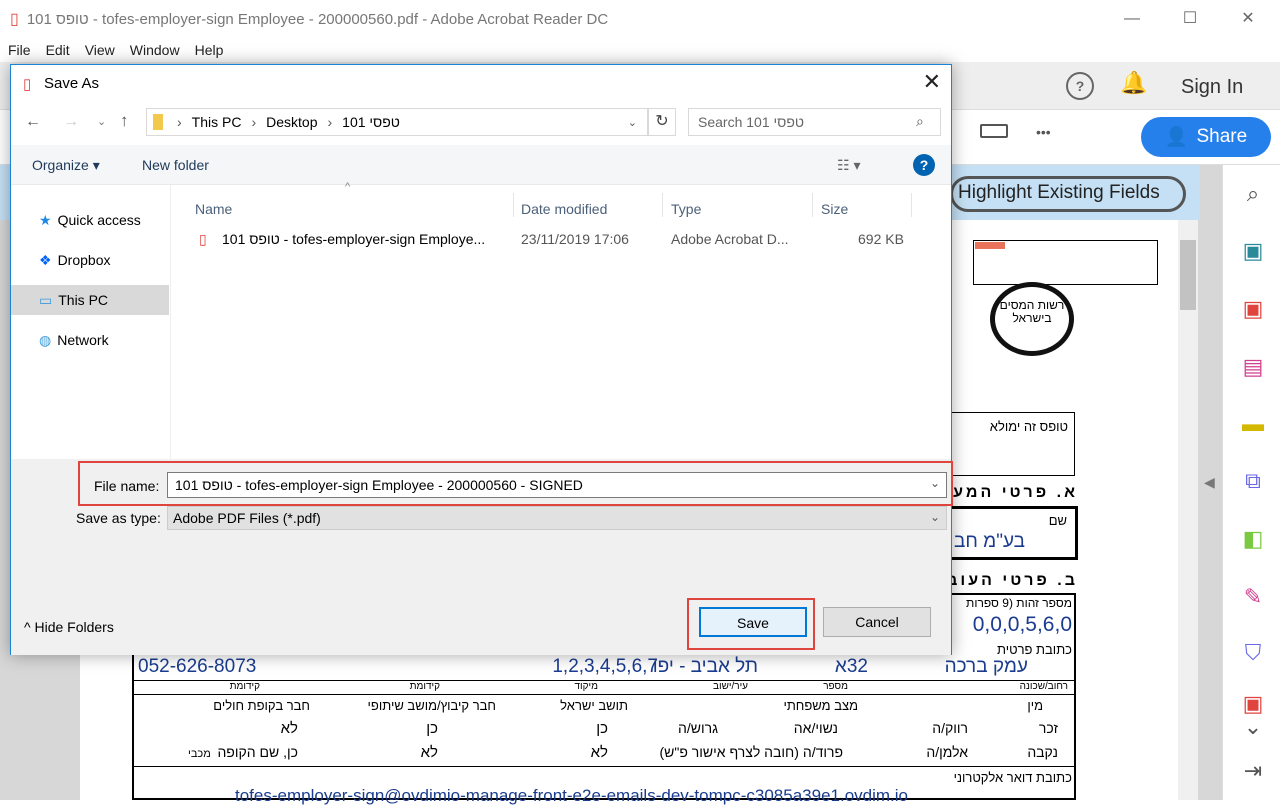  I want to click on network-icon: ◍, so click(45, 339).